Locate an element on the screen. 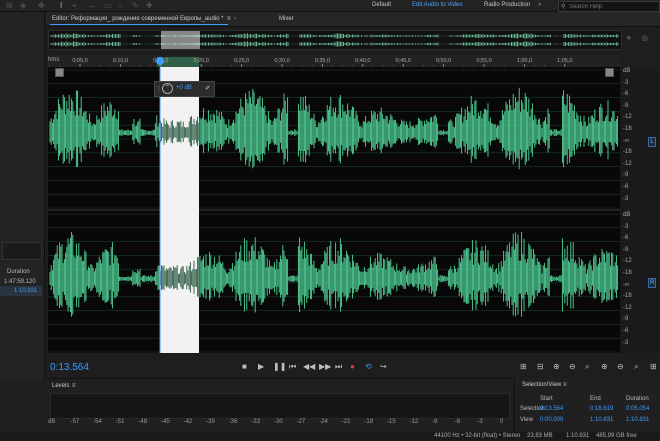  spot-heal-icon: ✚ is located at coordinates (149, 5).